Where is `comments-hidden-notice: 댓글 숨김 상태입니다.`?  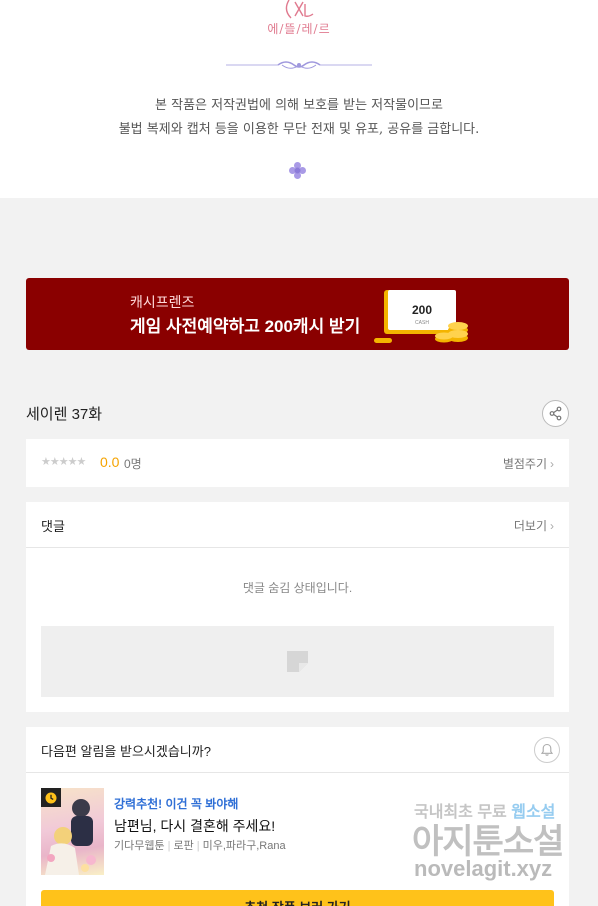 comments-hidden-notice: 댓글 숨김 상태입니다. is located at coordinates (297, 588).